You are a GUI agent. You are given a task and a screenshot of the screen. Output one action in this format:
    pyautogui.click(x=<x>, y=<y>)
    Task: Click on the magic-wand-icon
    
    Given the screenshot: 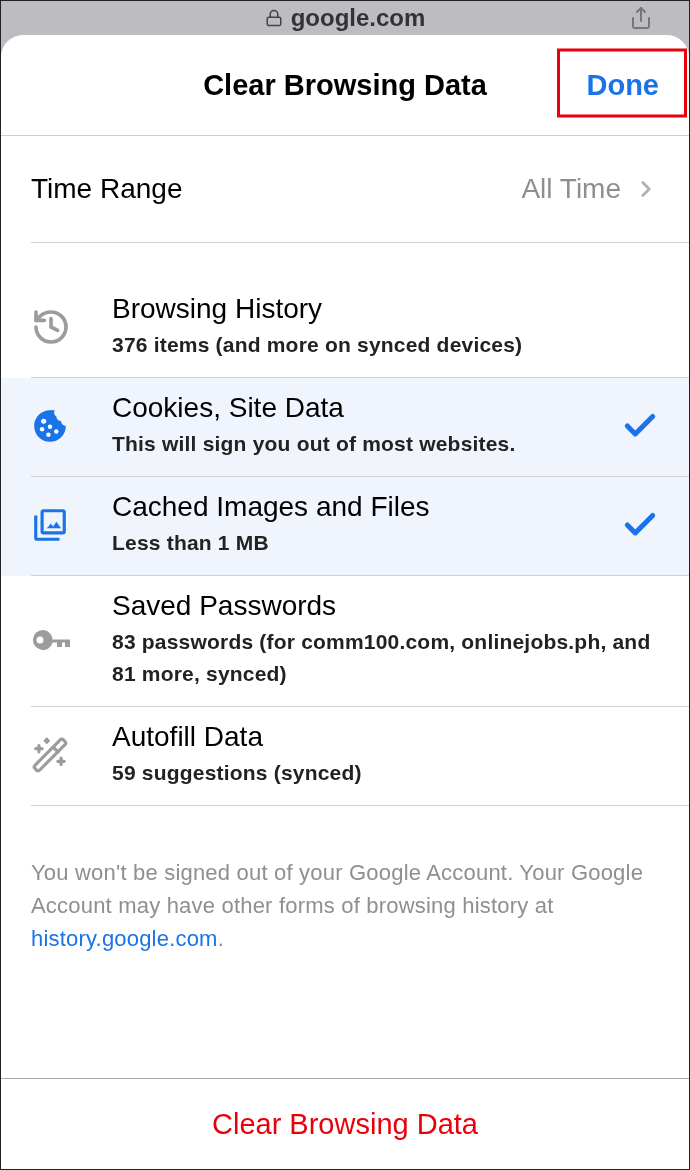 What is the action you would take?
    pyautogui.click(x=50, y=755)
    